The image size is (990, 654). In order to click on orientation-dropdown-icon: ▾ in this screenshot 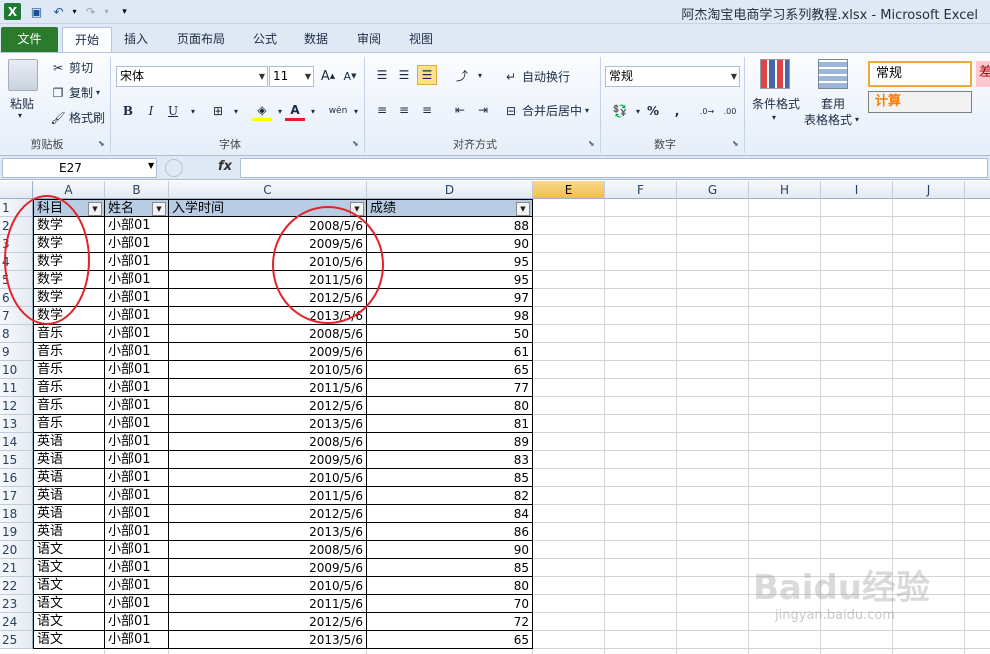, I will do `click(480, 75)`.